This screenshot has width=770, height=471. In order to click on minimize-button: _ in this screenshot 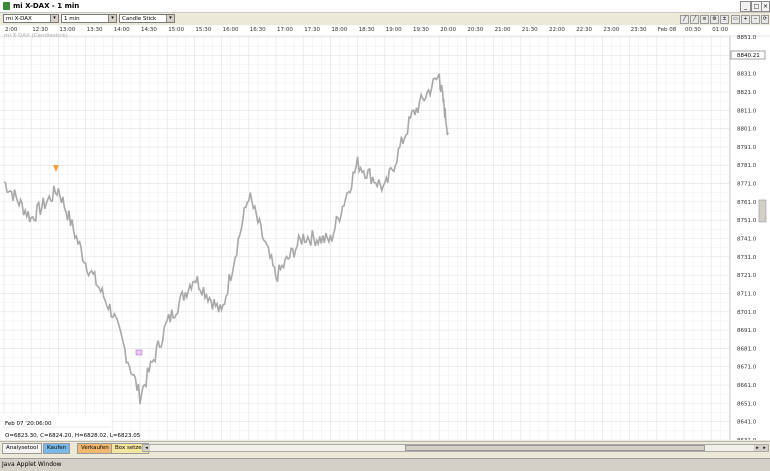, I will do `click(745, 6)`.